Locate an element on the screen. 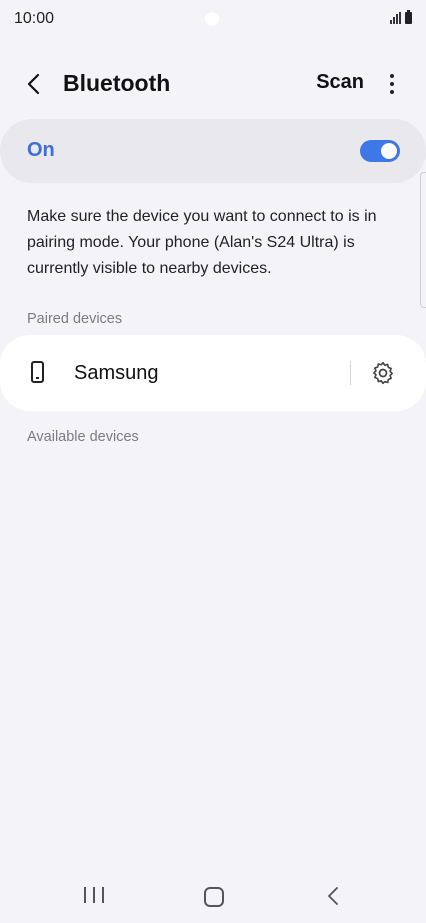  chevron-left-icon is located at coordinates (33, 84).